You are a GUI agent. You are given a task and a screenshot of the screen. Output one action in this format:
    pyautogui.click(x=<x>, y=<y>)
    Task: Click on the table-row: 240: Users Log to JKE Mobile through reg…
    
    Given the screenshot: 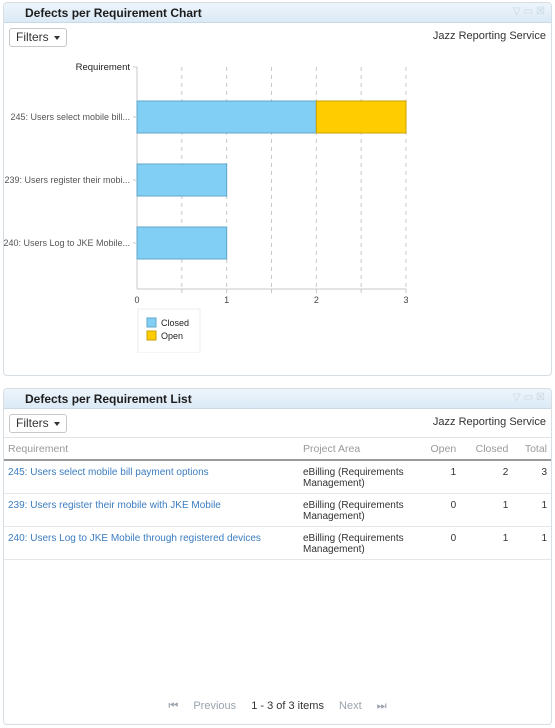 What is the action you would take?
    pyautogui.click(x=277, y=543)
    